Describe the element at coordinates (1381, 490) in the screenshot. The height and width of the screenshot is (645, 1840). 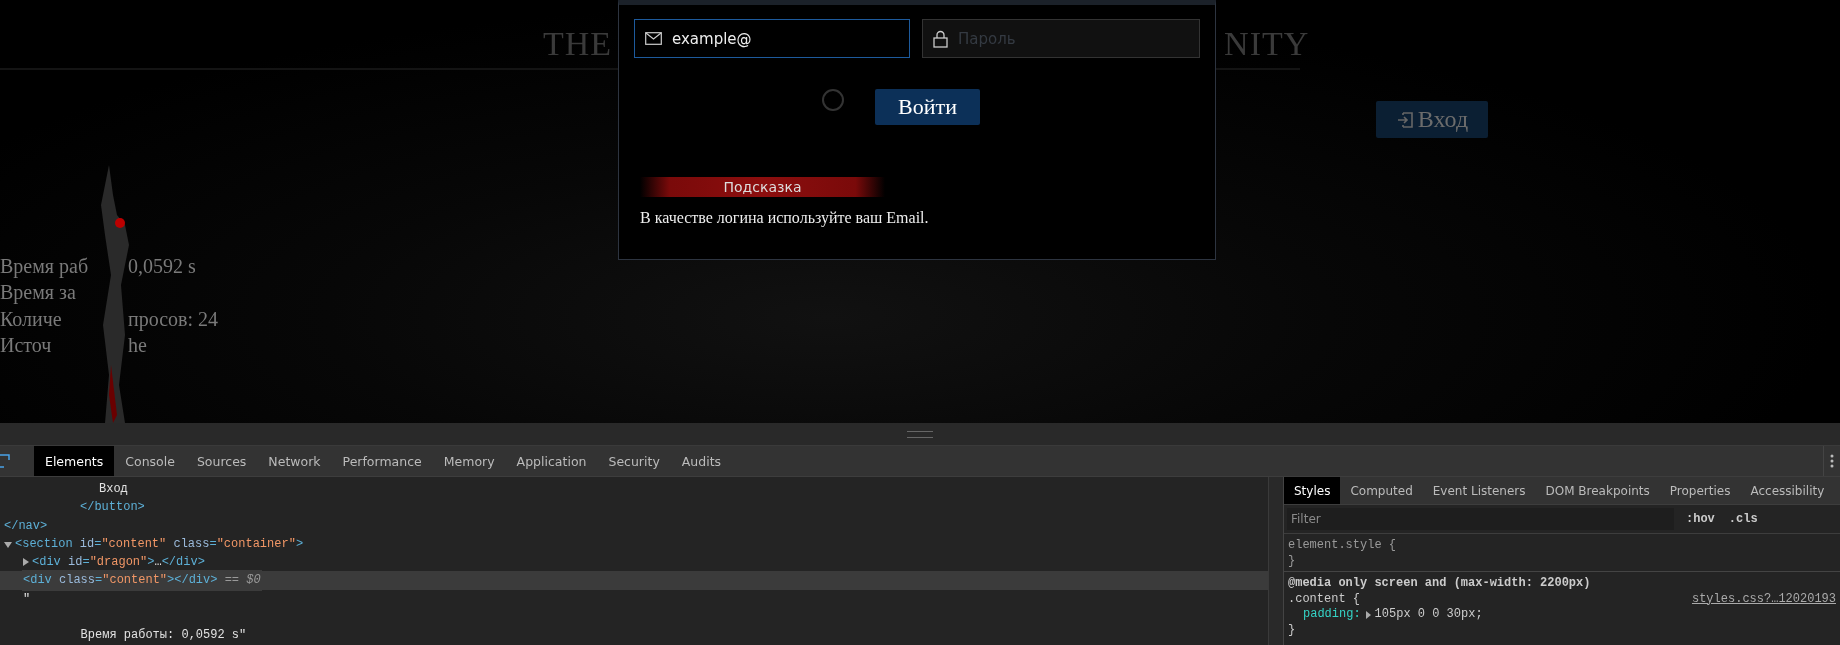
I see `styles-pane-tab: Computed` at that location.